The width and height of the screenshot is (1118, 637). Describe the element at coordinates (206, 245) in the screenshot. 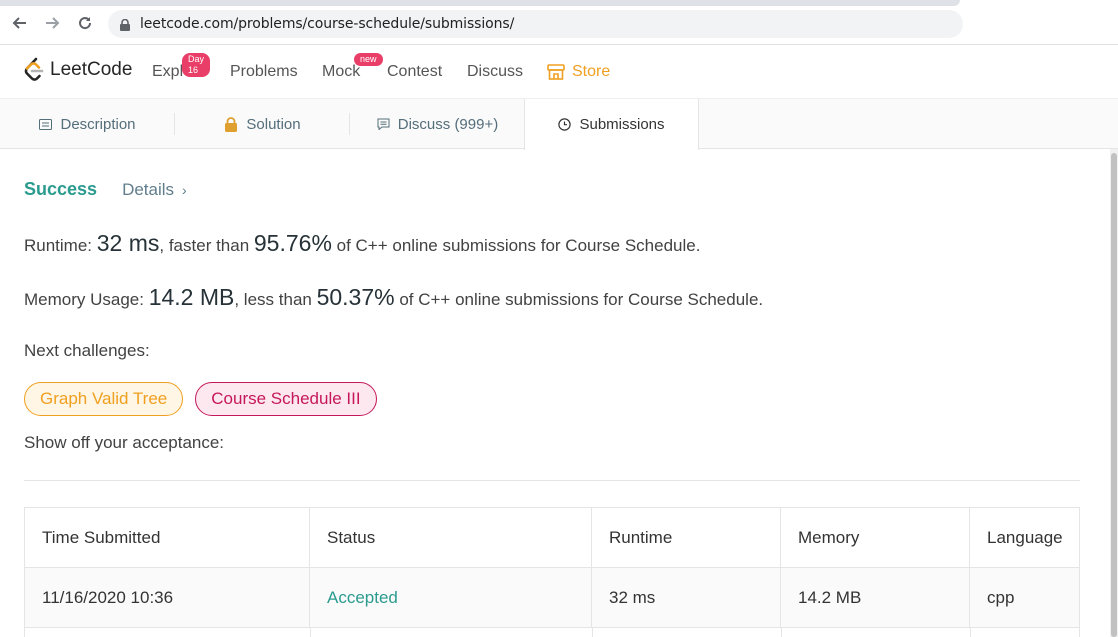

I see `runtime-mid: , faster than` at that location.